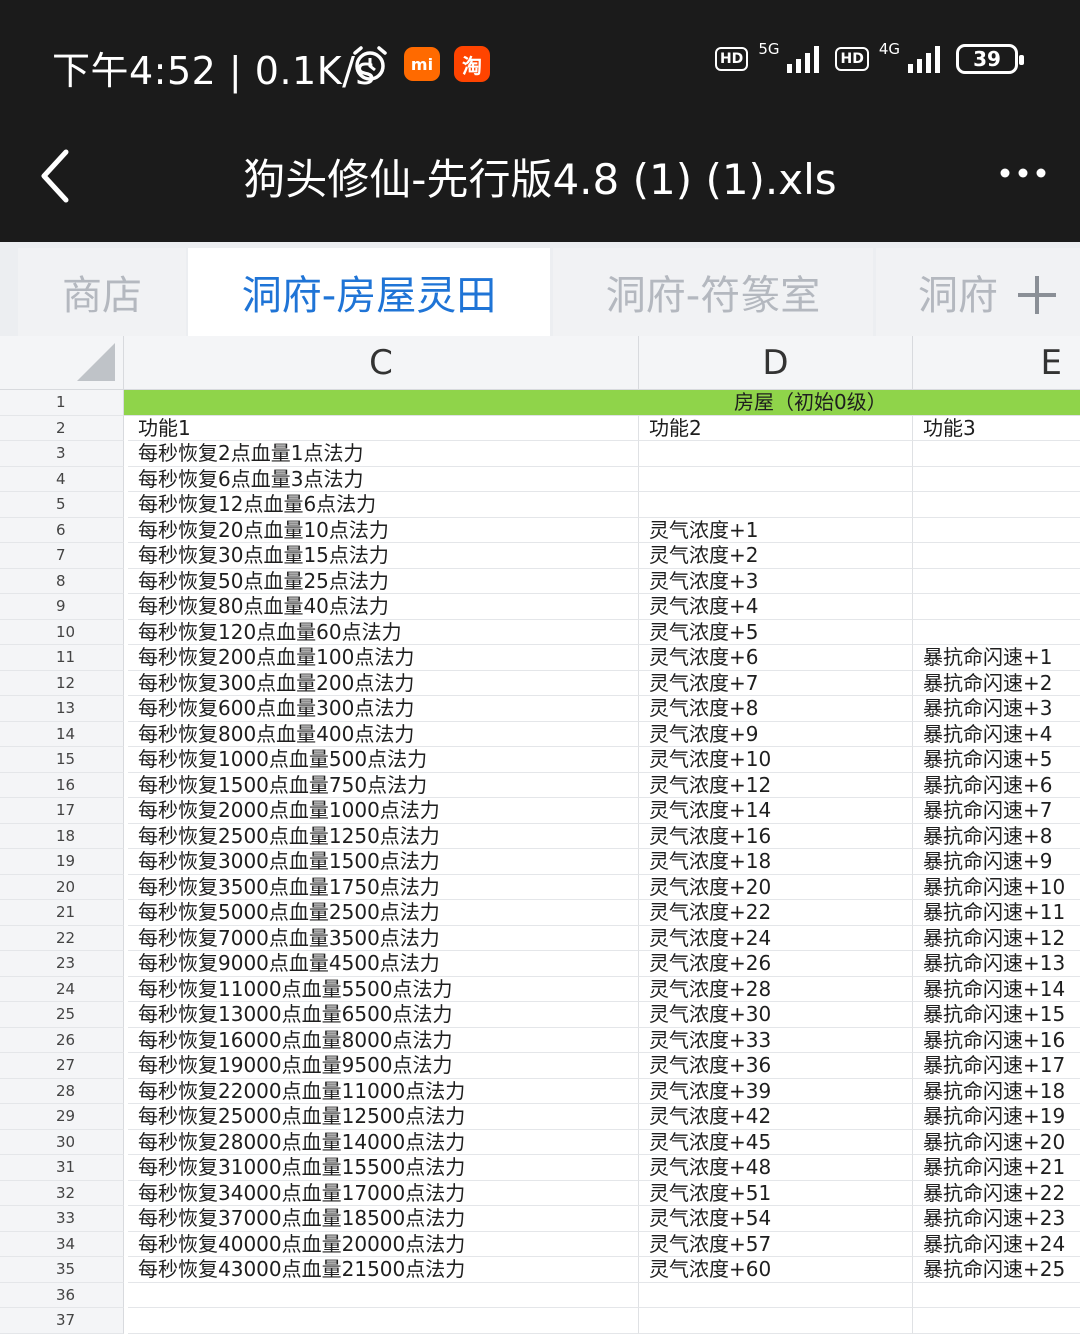 The image size is (1080, 1334). What do you see at coordinates (776, 658) in the screenshot?
I see `cell-d: 灵气浓度+6` at bounding box center [776, 658].